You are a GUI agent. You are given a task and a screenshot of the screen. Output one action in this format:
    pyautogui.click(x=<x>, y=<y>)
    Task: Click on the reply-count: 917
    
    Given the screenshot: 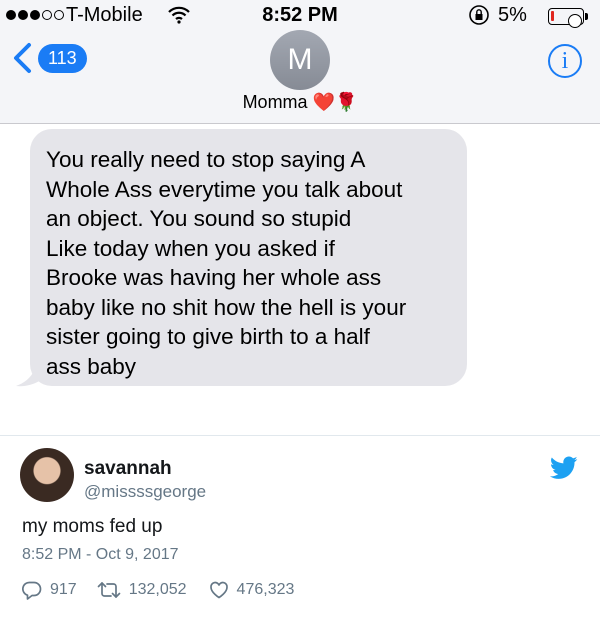 What is the action you would take?
    pyautogui.click(x=63, y=589)
    